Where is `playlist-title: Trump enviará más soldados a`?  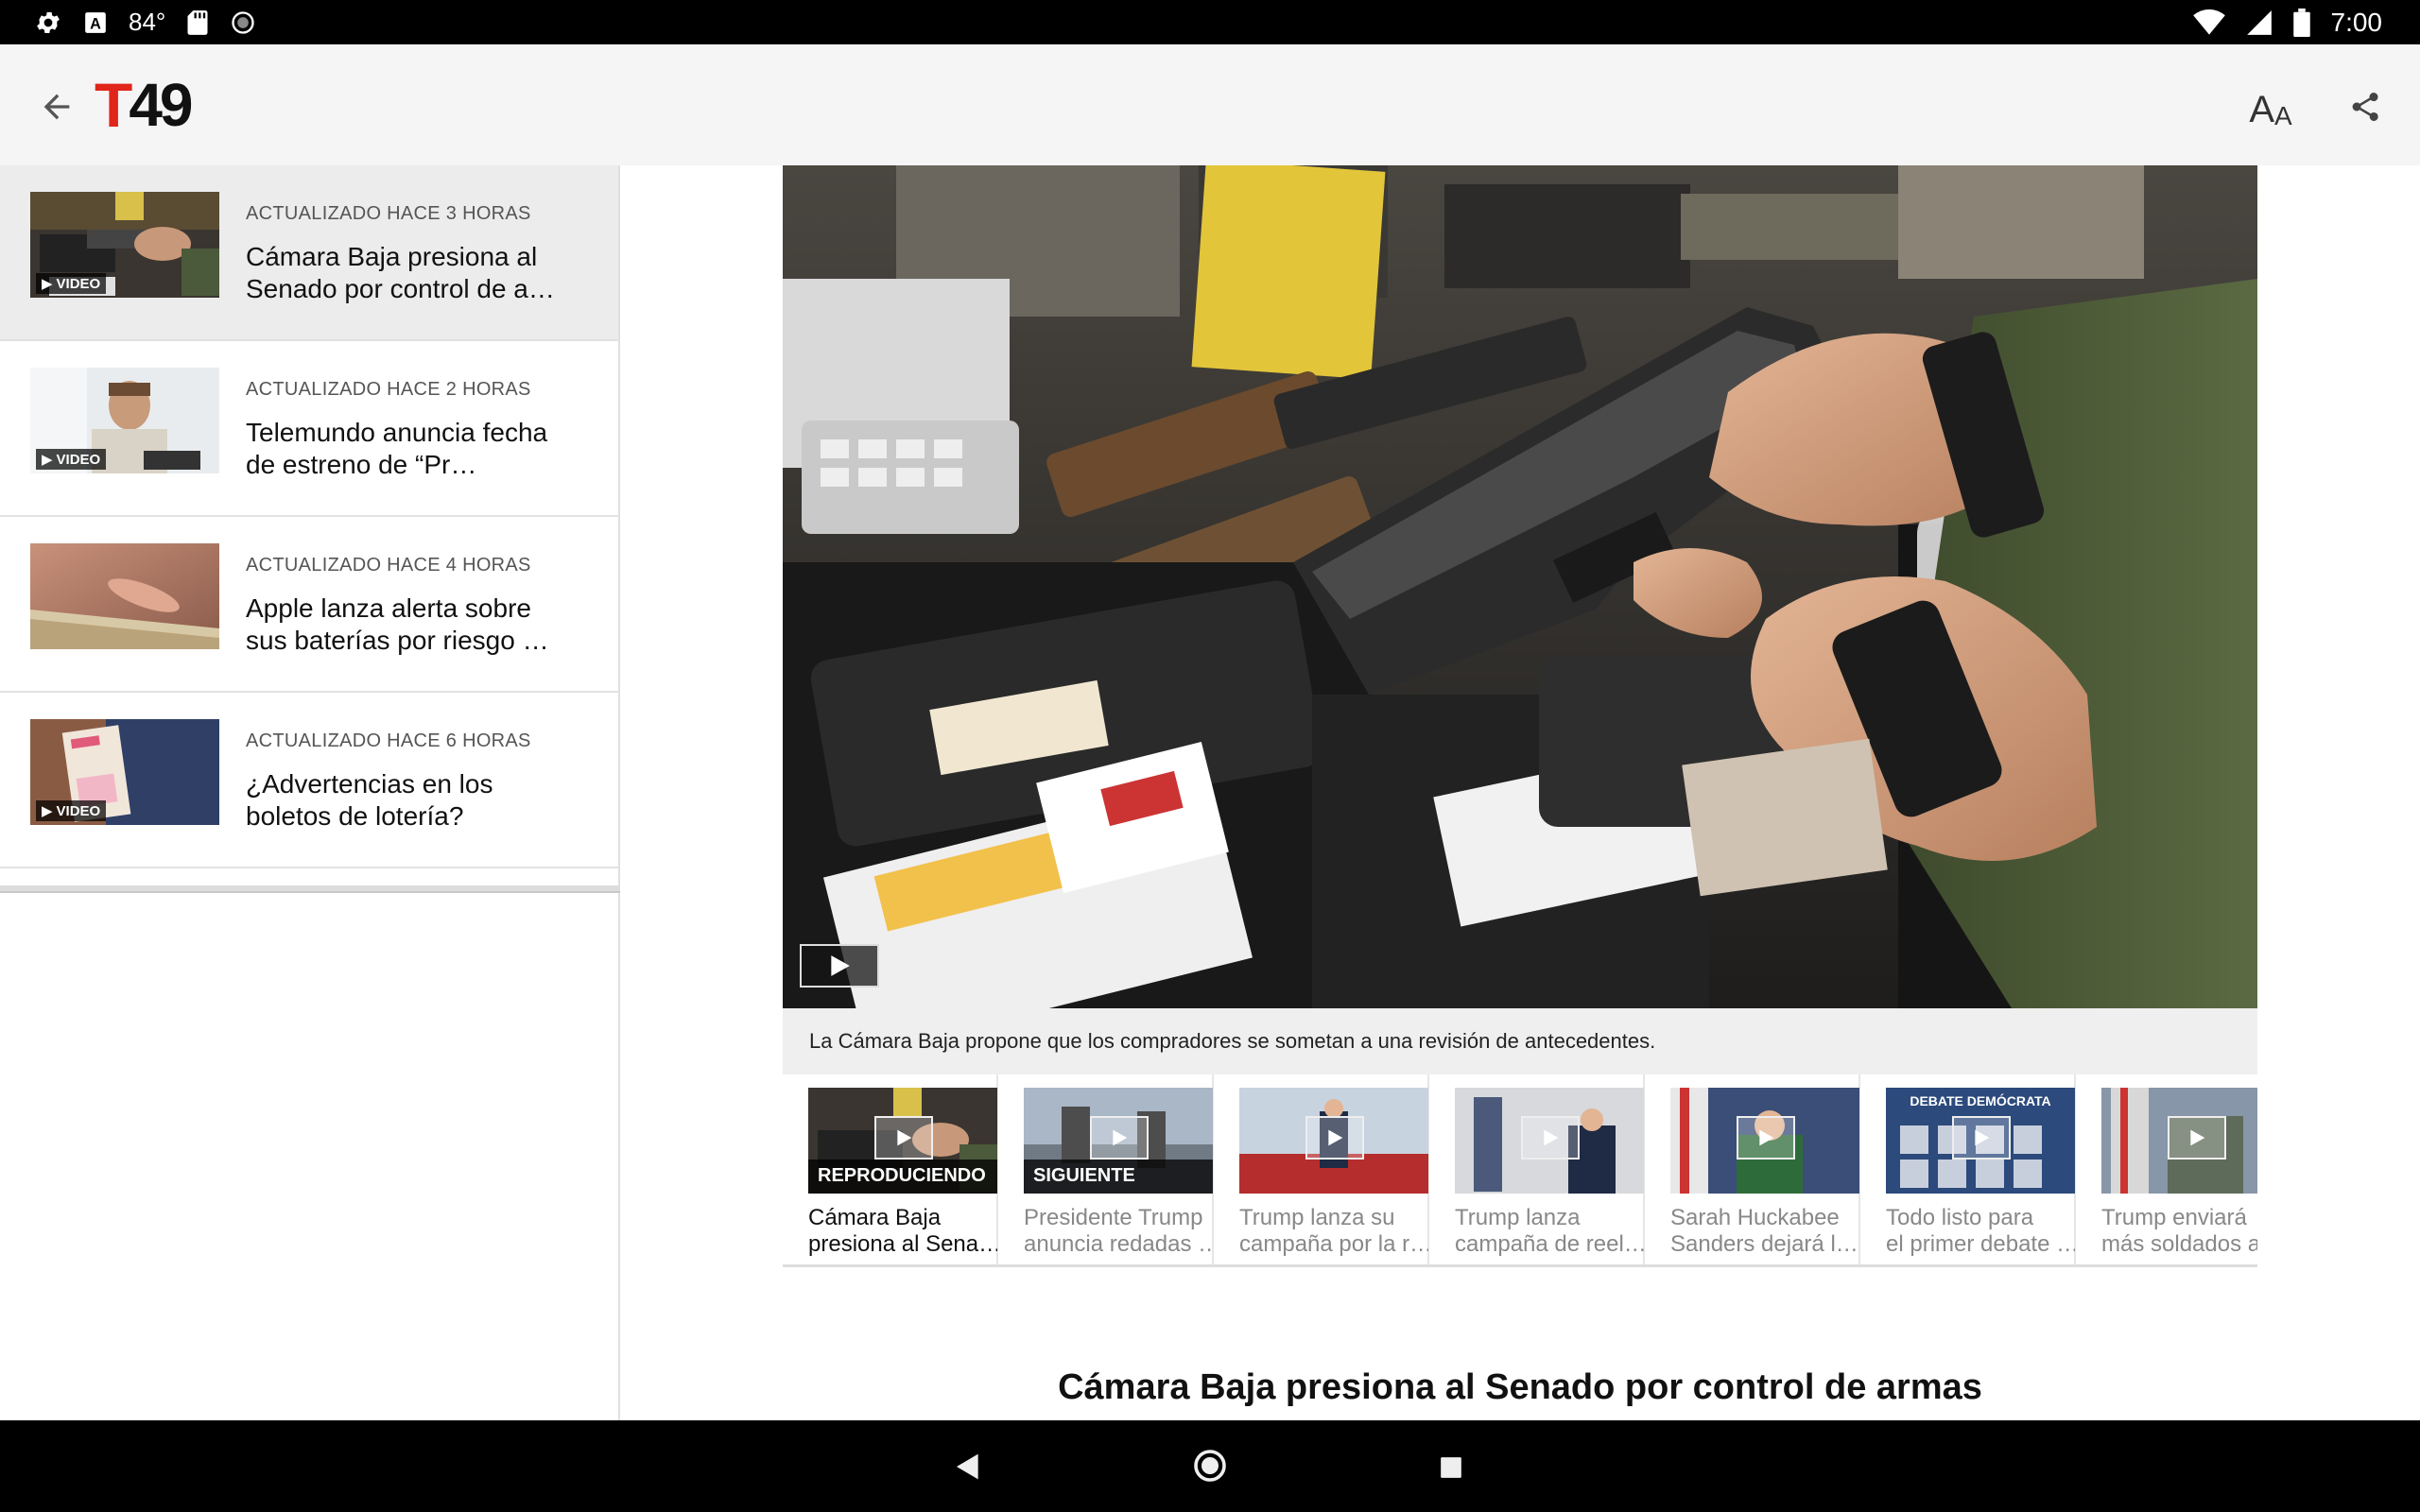
playlist-title: Trump enviará más soldados a is located at coordinates (2179, 1231).